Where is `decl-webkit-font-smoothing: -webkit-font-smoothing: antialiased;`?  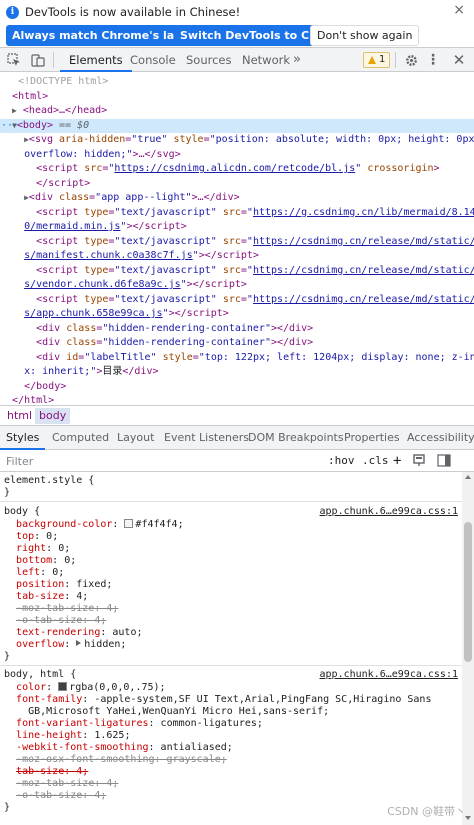 decl-webkit-font-smoothing: -webkit-font-smoothing: antialiased; is located at coordinates (232, 748).